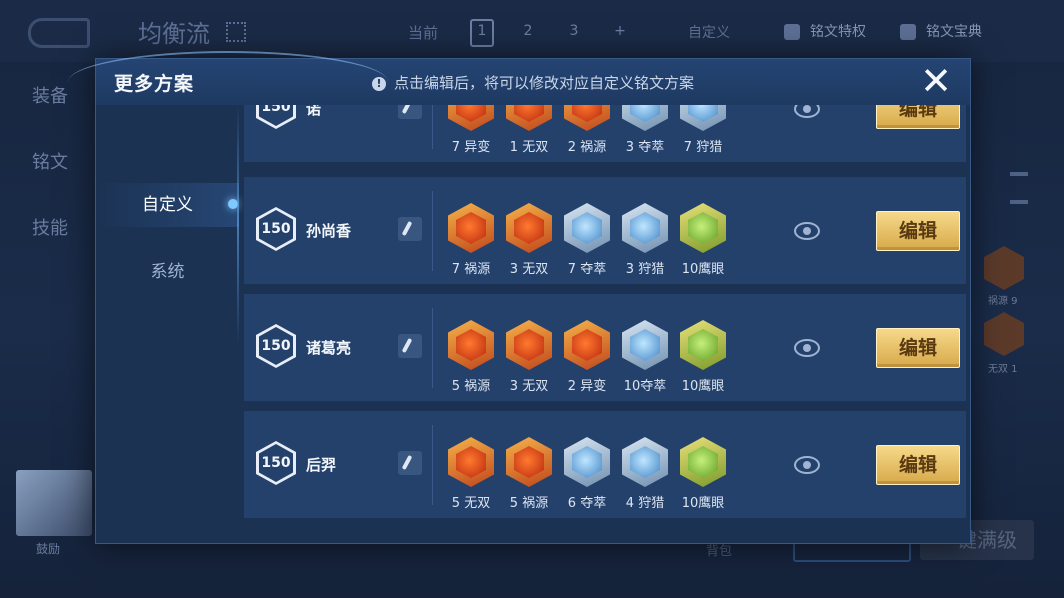 The height and width of the screenshot is (598, 1064). Describe the element at coordinates (703, 147) in the screenshot. I see `rune-label: 7 狩猎` at that location.